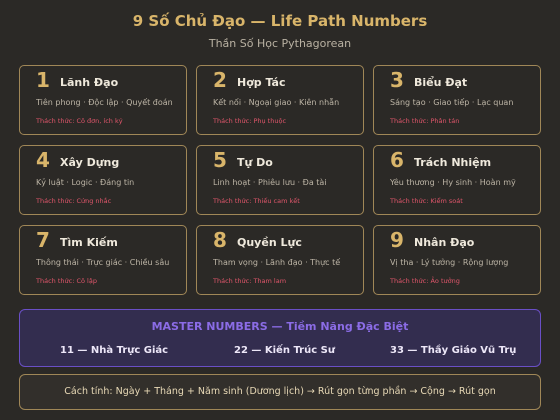 This screenshot has width=560, height=420. Describe the element at coordinates (397, 80) in the screenshot. I see `card-number: 3` at that location.